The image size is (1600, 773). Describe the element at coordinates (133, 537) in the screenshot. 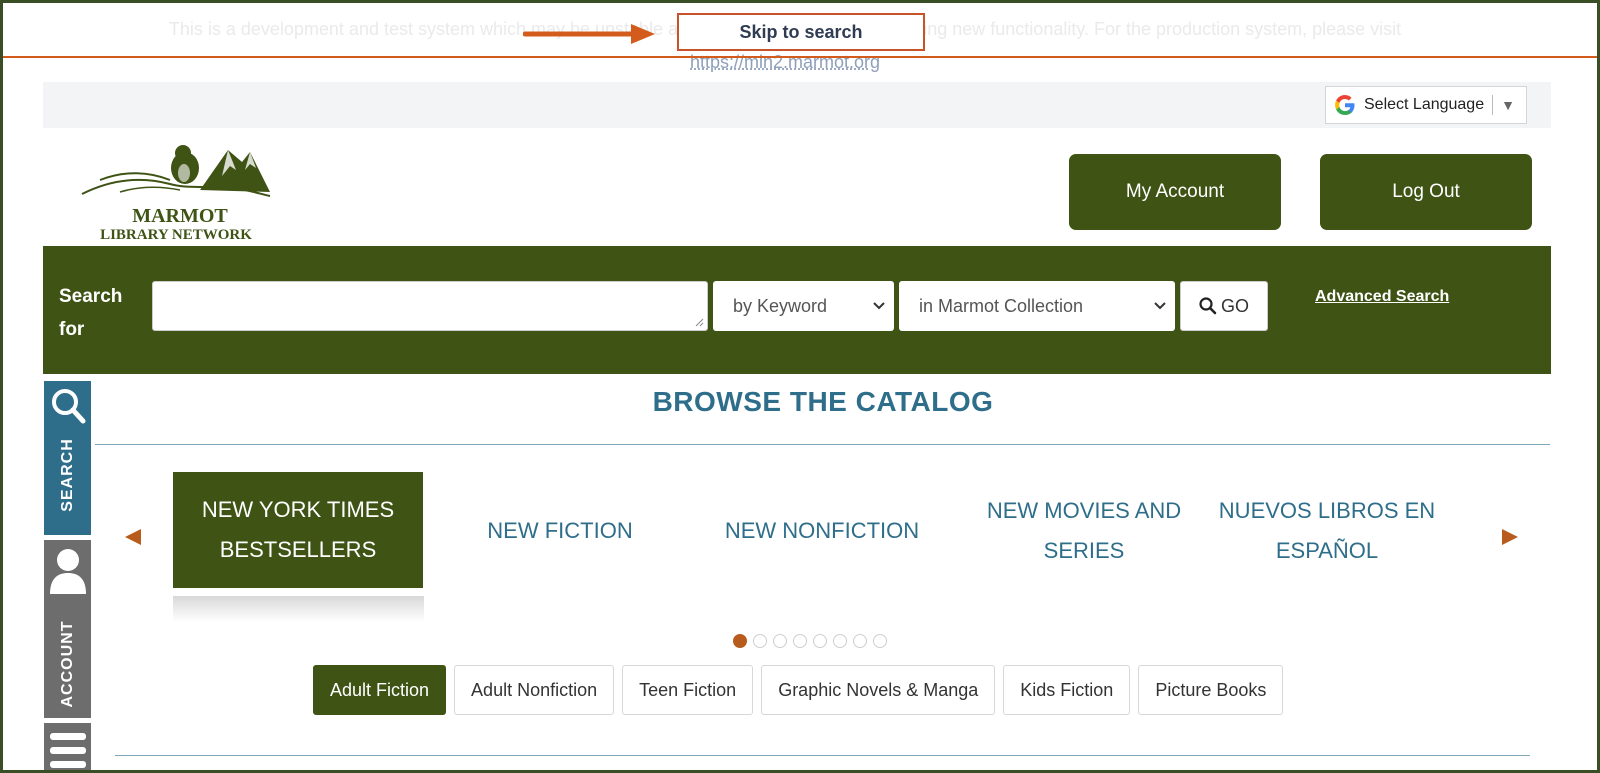

I see `carousel-prev-icon` at that location.